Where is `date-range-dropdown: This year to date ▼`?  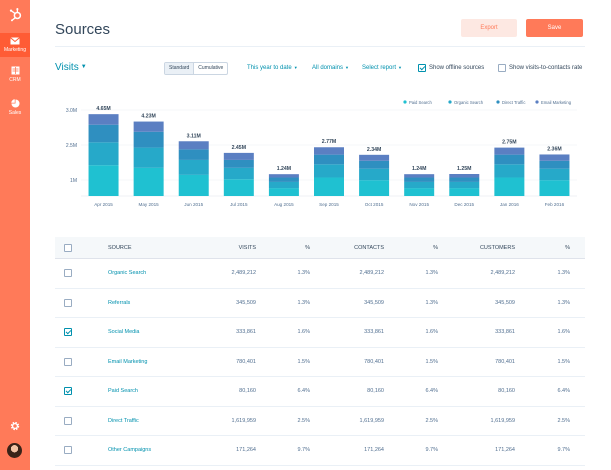
date-range-dropdown: This year to date ▼ is located at coordinates (272, 68).